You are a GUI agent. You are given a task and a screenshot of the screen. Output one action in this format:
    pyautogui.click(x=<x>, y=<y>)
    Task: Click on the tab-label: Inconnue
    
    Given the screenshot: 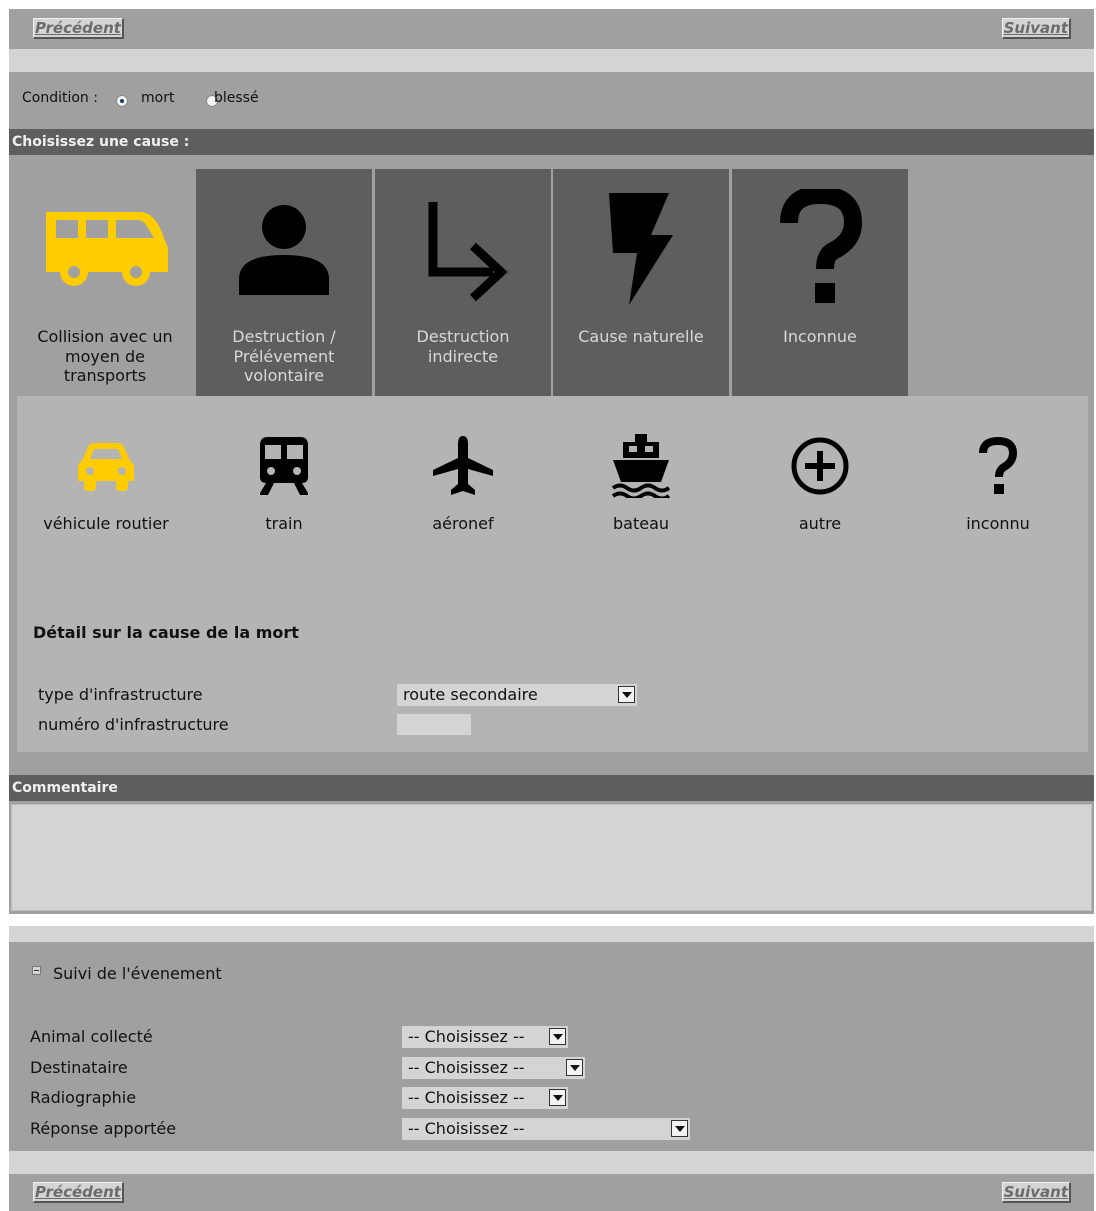 What is the action you would take?
    pyautogui.click(x=820, y=336)
    